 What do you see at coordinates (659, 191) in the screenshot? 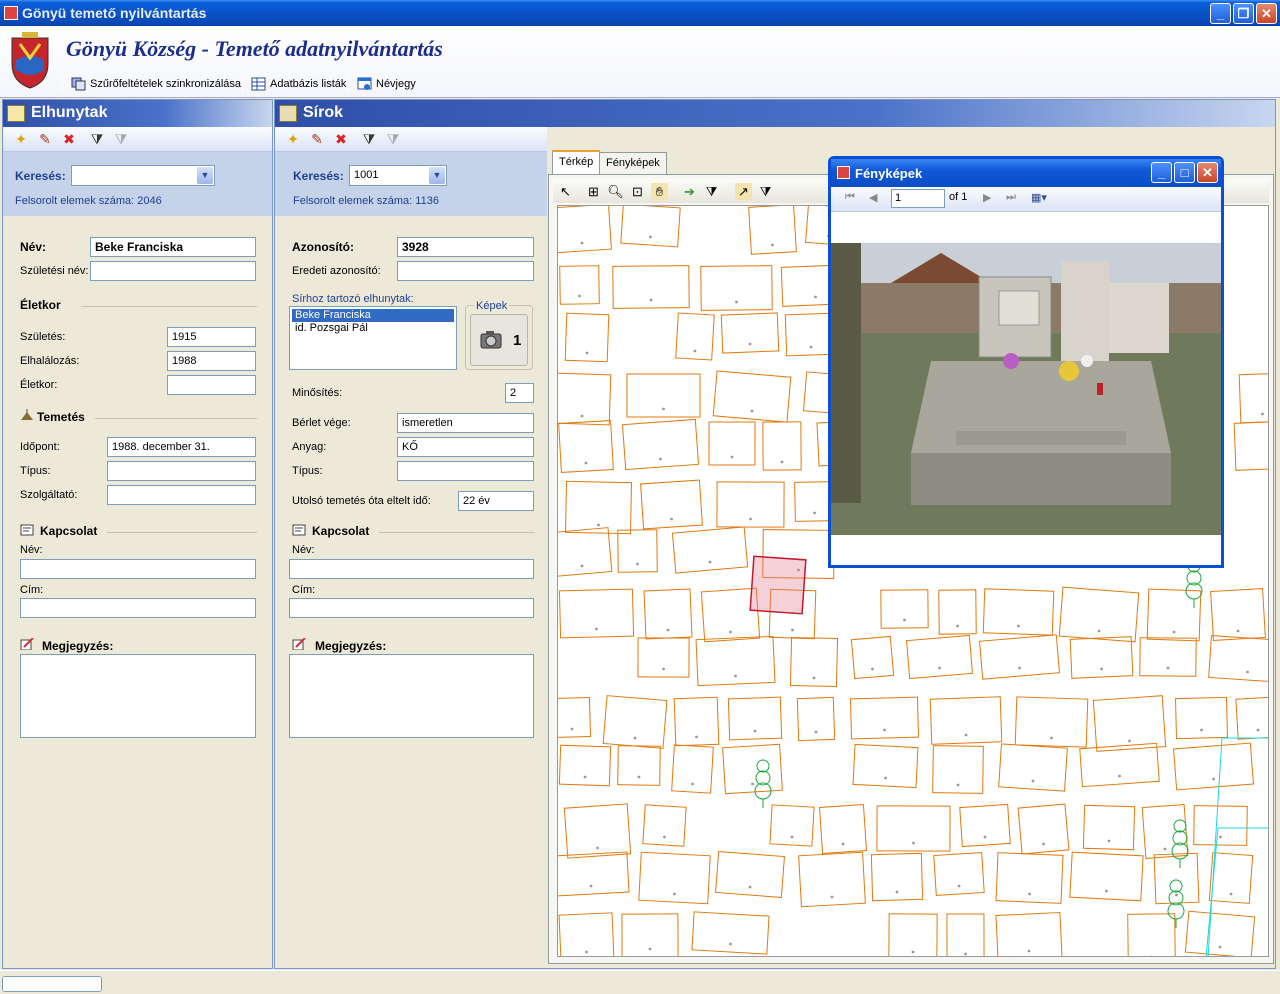
I see `pan-hand-icon: ✋︎` at bounding box center [659, 191].